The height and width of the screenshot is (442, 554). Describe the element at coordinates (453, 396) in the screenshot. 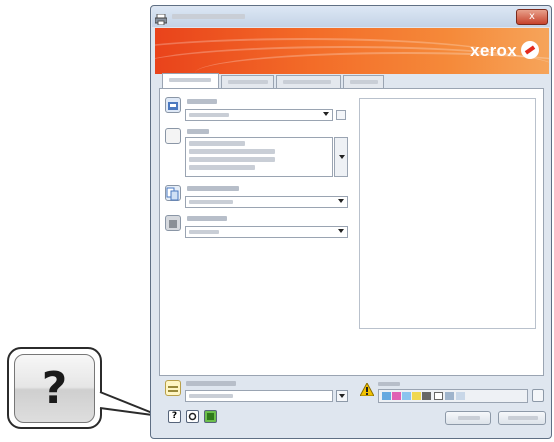

I see `feature-summary-strip` at that location.